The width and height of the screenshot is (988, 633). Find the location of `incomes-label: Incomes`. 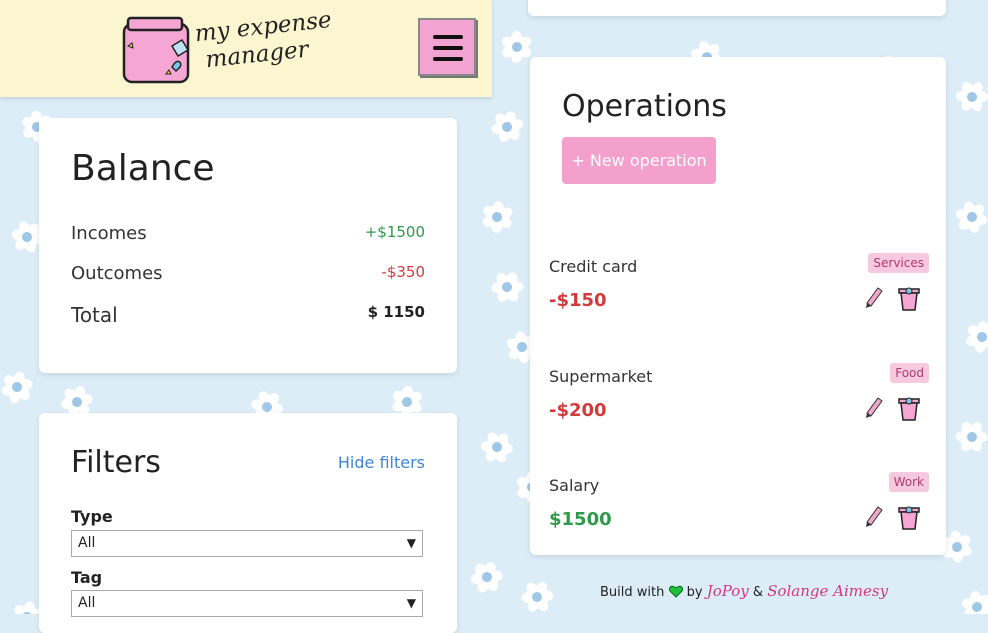

incomes-label: Incomes is located at coordinates (109, 233).